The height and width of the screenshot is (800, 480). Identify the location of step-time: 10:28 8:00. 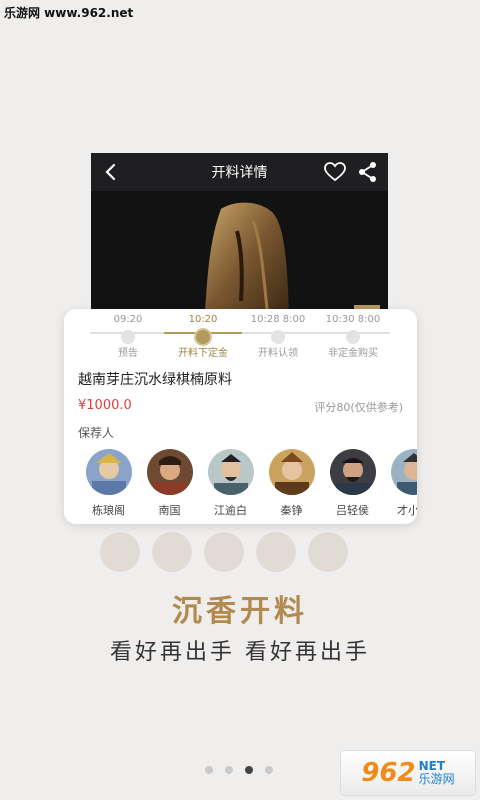
(278, 319).